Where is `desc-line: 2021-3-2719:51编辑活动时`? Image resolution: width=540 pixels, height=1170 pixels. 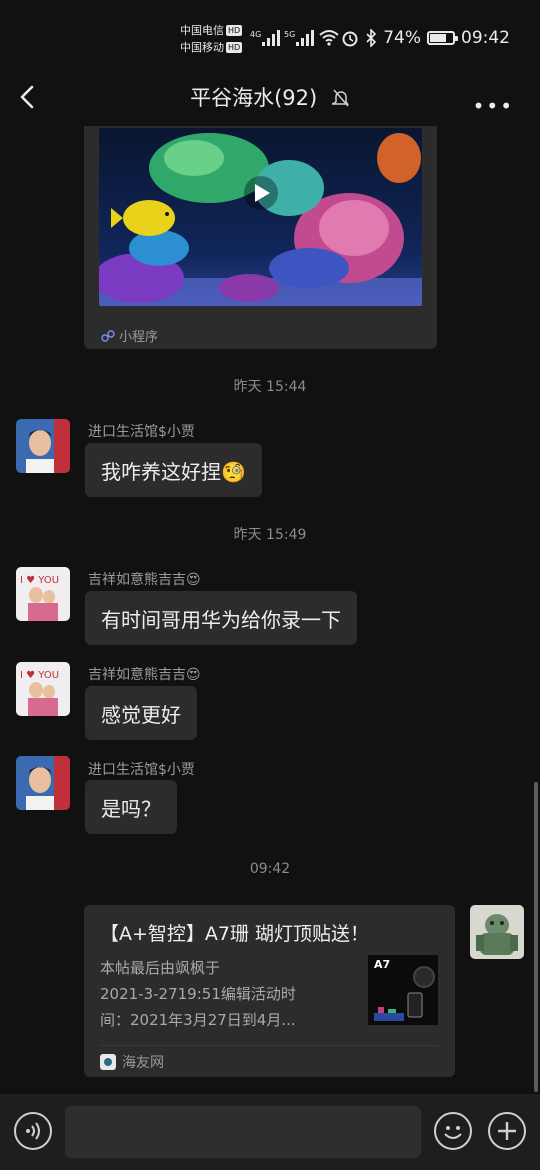 desc-line: 2021-3-2719:51编辑活动时 is located at coordinates (198, 994).